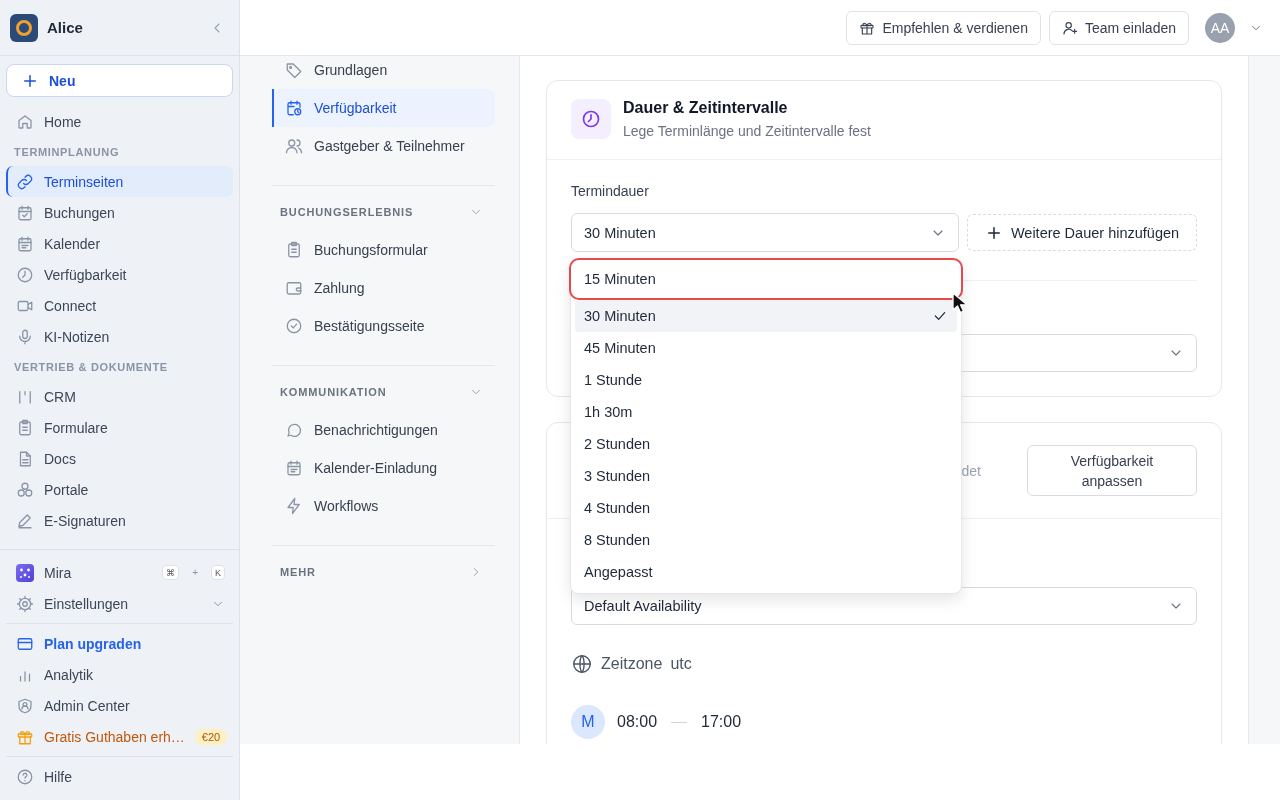  Describe the element at coordinates (766, 476) in the screenshot. I see `dropdown-option: 3 Stunden` at that location.